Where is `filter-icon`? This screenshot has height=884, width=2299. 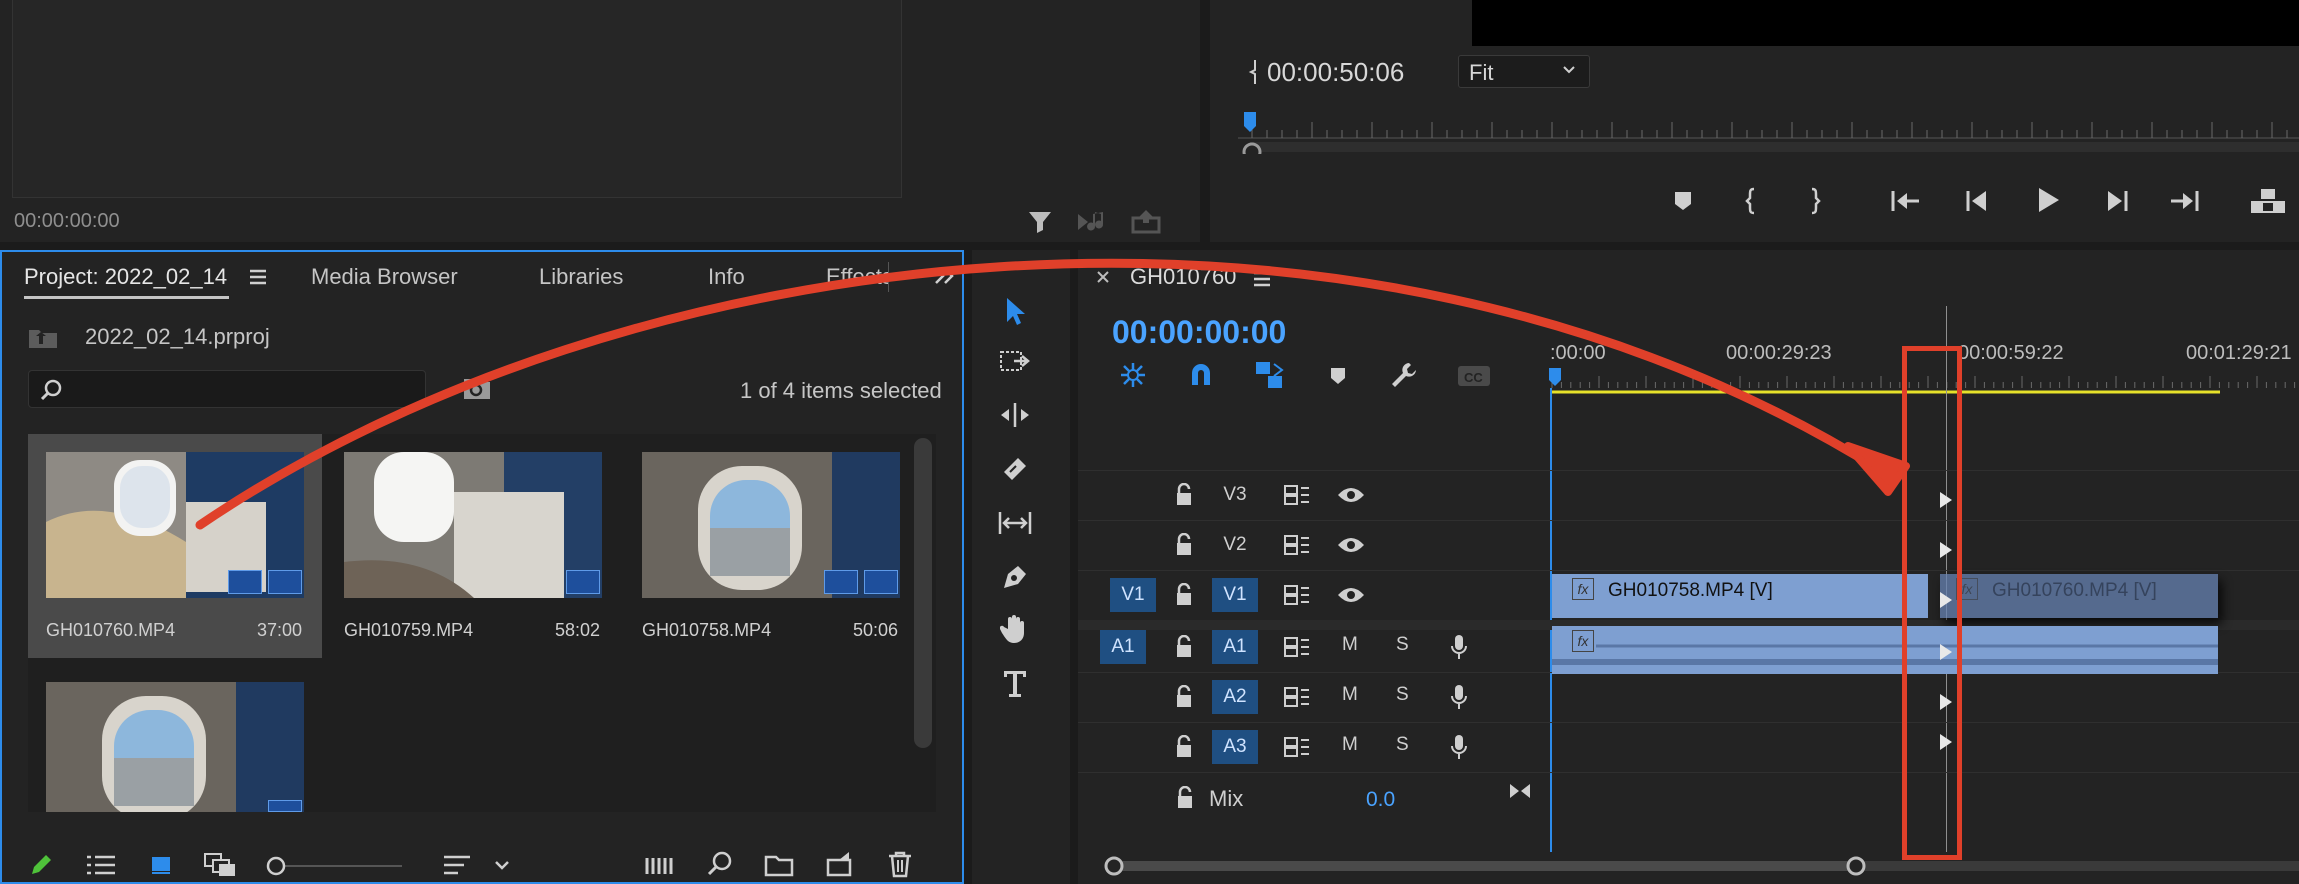 filter-icon is located at coordinates (1040, 222).